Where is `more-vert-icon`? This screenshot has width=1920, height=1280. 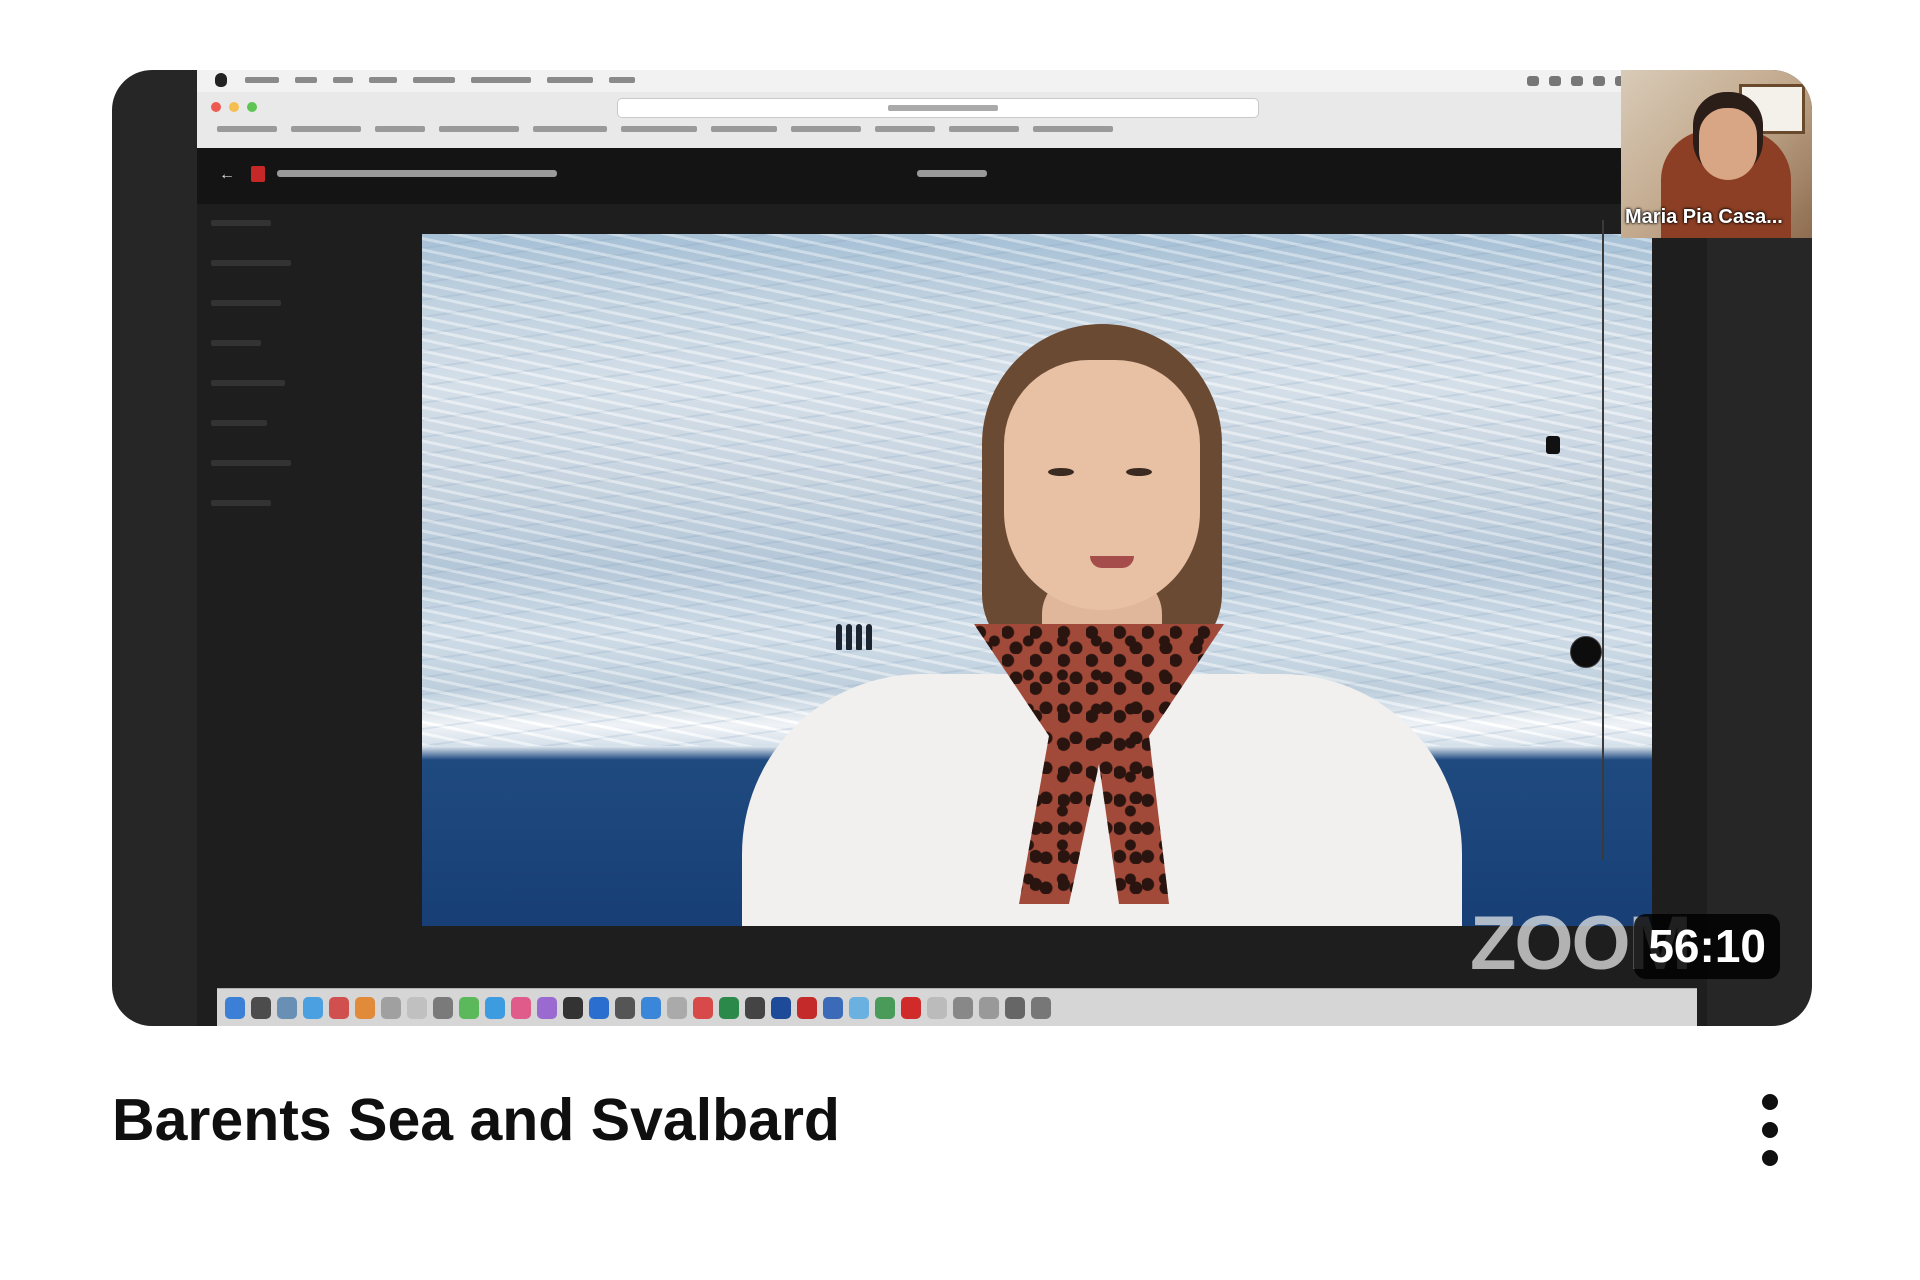 more-vert-icon is located at coordinates (1770, 1130).